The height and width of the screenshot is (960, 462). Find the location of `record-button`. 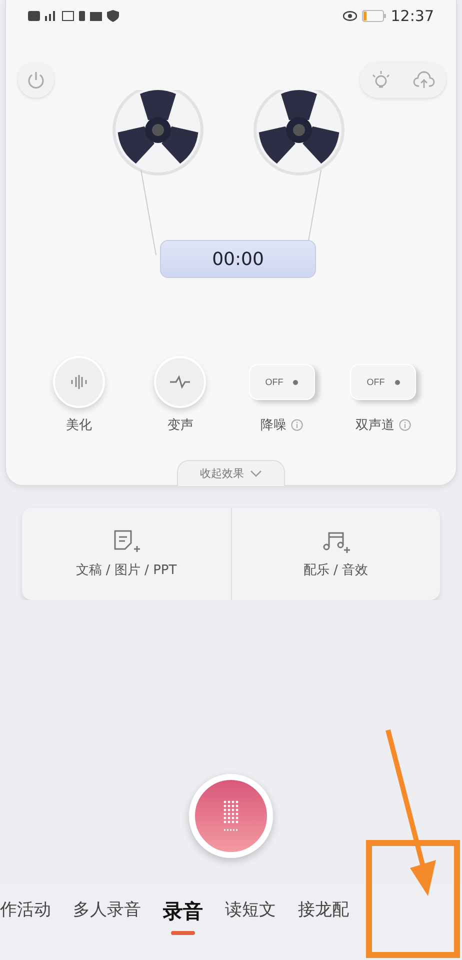

record-button is located at coordinates (231, 816).